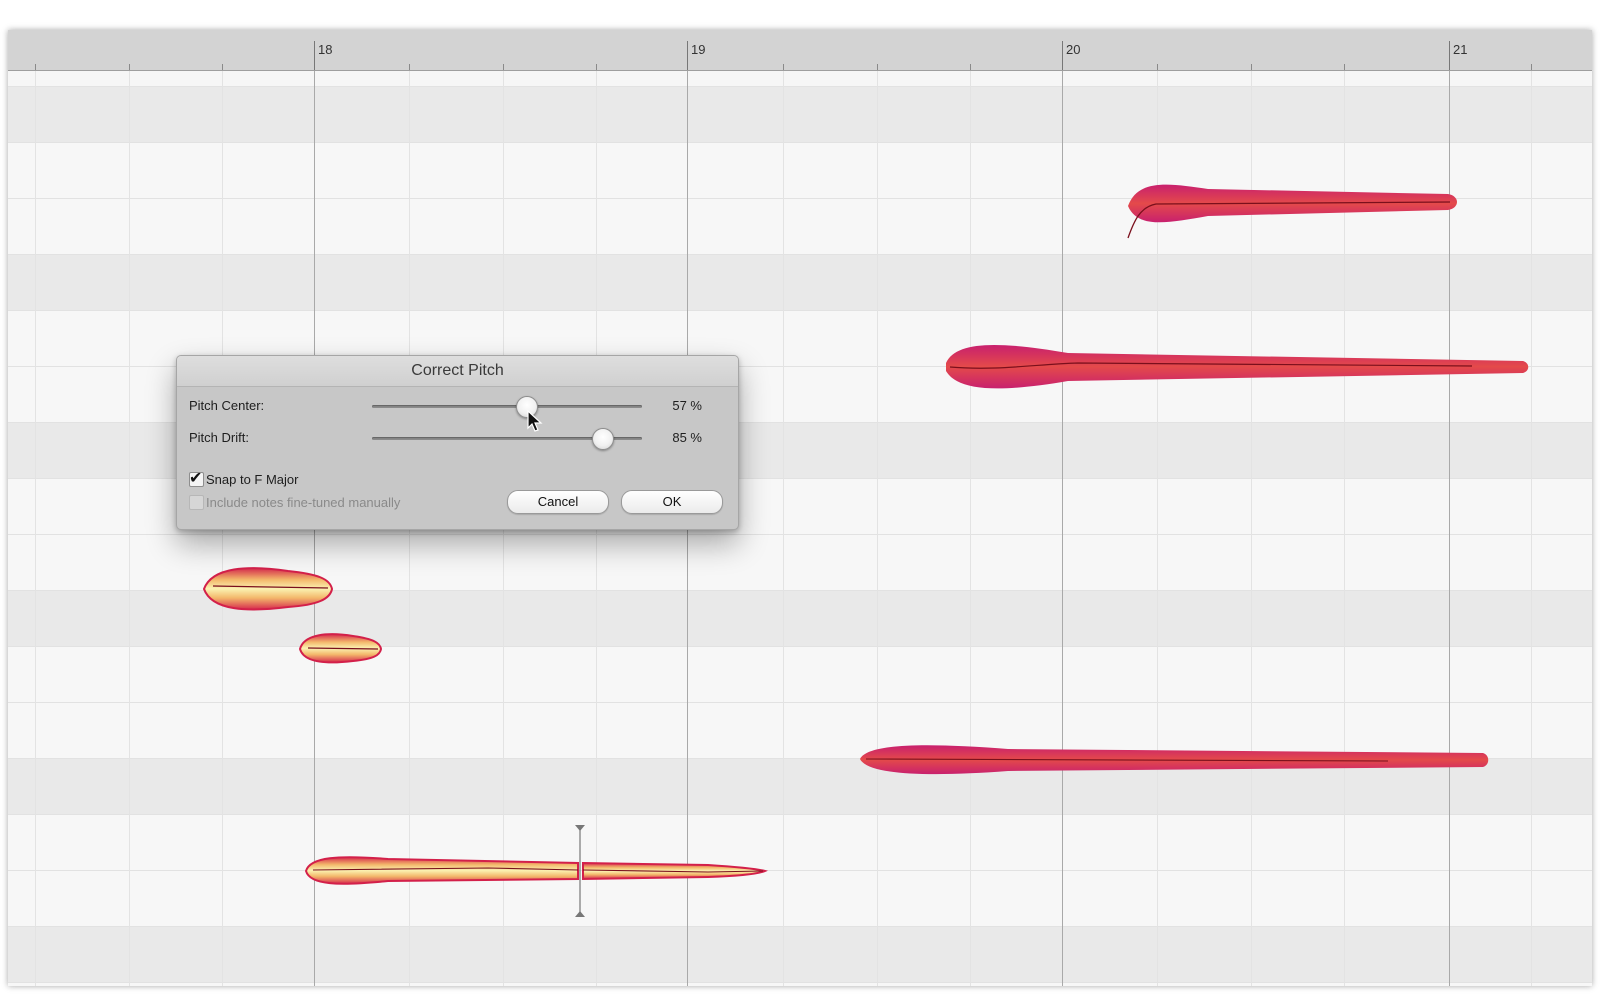 This screenshot has height=1007, width=1600. Describe the element at coordinates (507, 407) in the screenshot. I see `pitch-center-slider` at that location.